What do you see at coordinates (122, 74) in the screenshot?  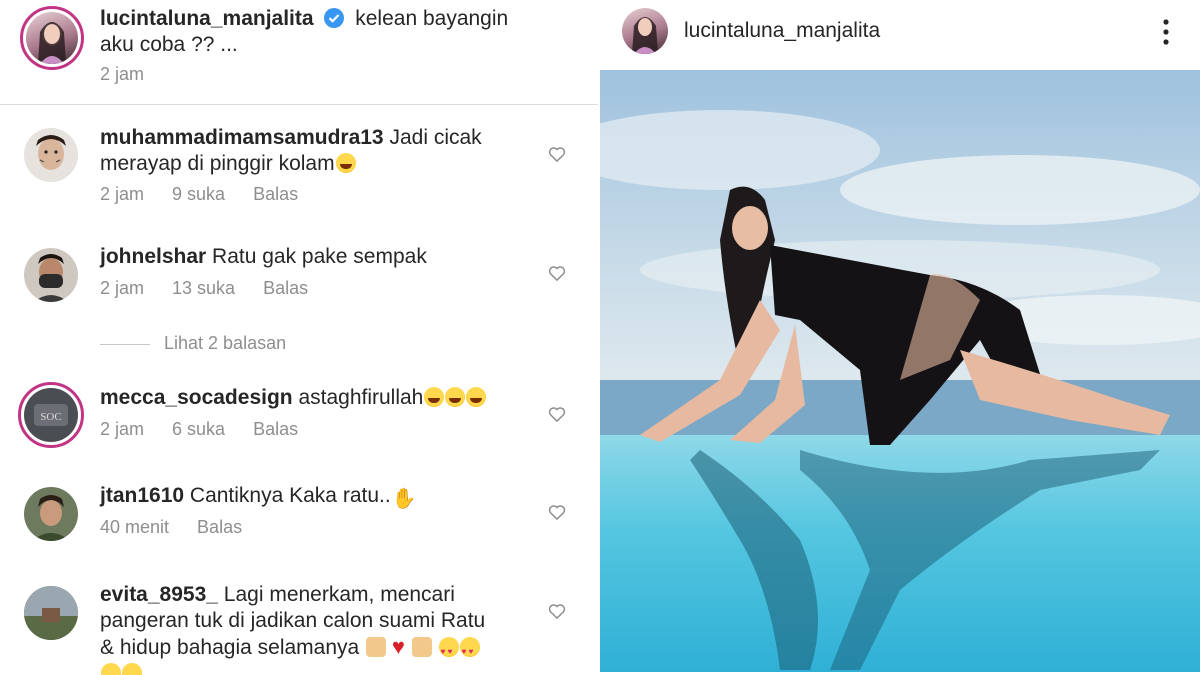 I see `caption-time: 2 jam` at bounding box center [122, 74].